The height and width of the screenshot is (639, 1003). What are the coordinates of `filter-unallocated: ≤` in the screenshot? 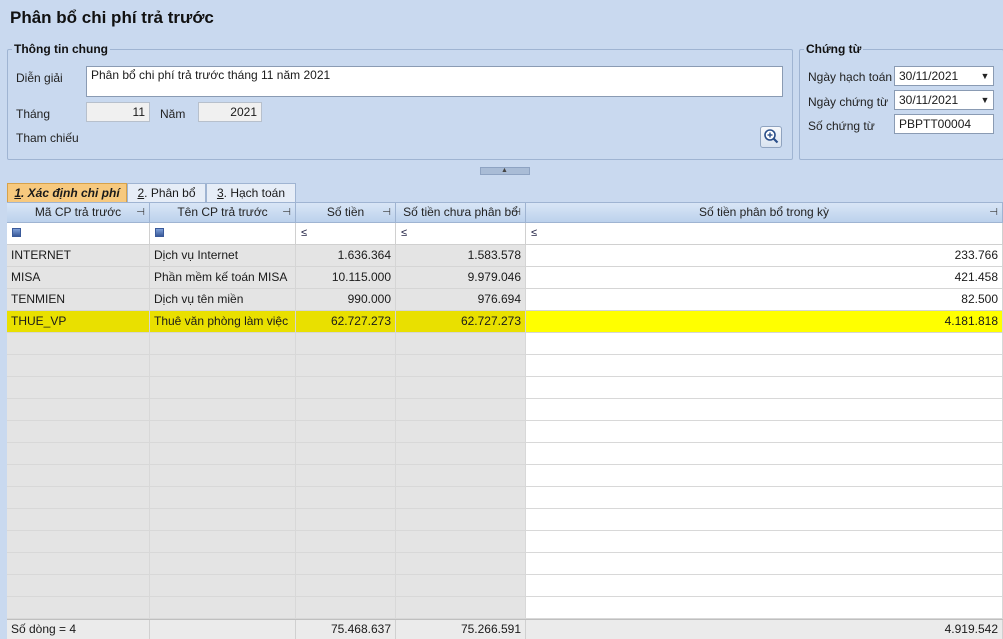 It's located at (461, 234).